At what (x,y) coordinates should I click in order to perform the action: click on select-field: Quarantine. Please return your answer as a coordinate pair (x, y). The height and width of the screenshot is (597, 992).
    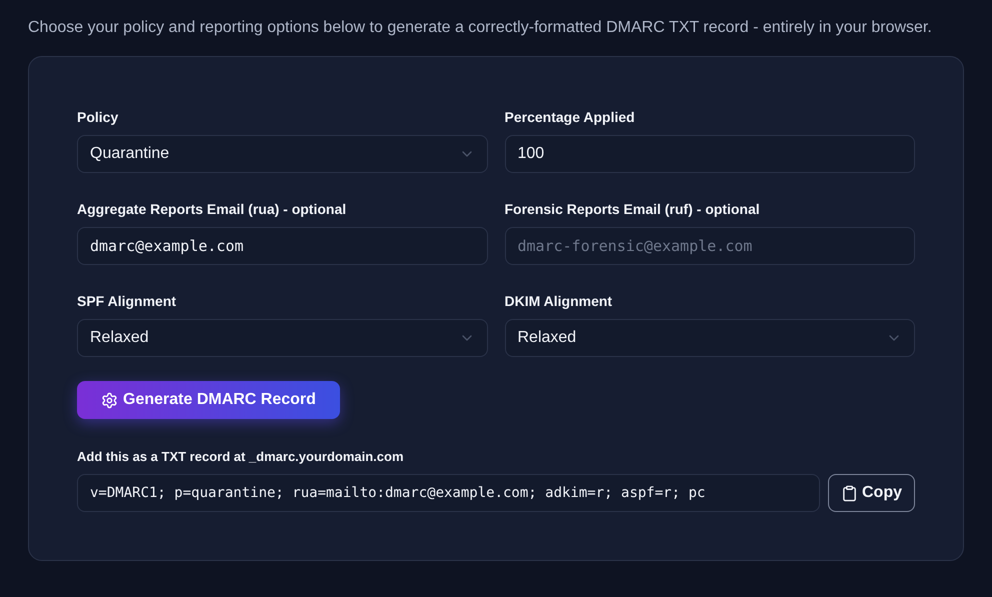
    Looking at the image, I should click on (282, 154).